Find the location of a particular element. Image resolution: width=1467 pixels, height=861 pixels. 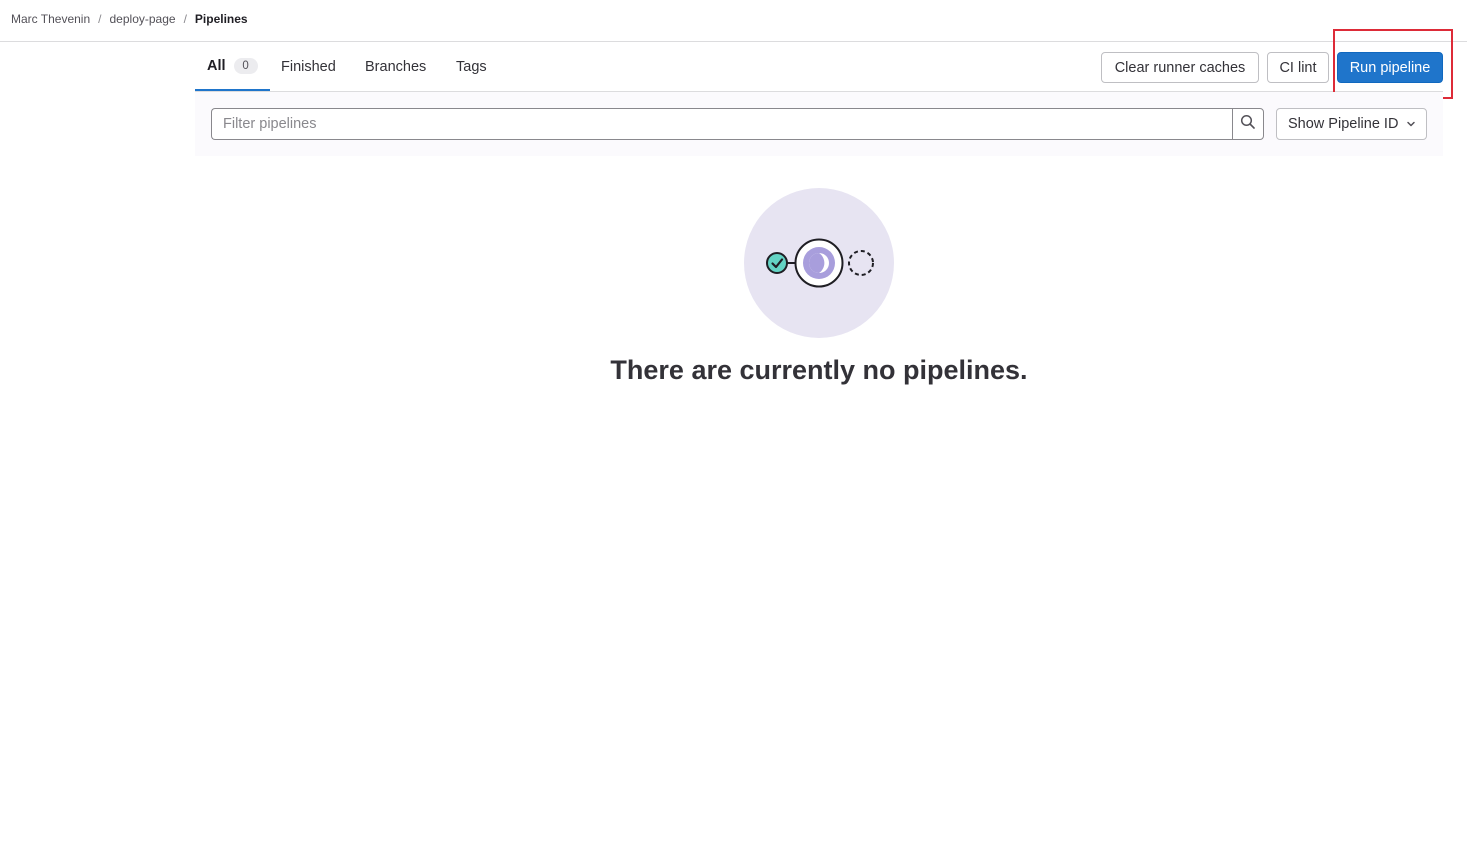

tab-all-count-badge: 0 is located at coordinates (245, 66).